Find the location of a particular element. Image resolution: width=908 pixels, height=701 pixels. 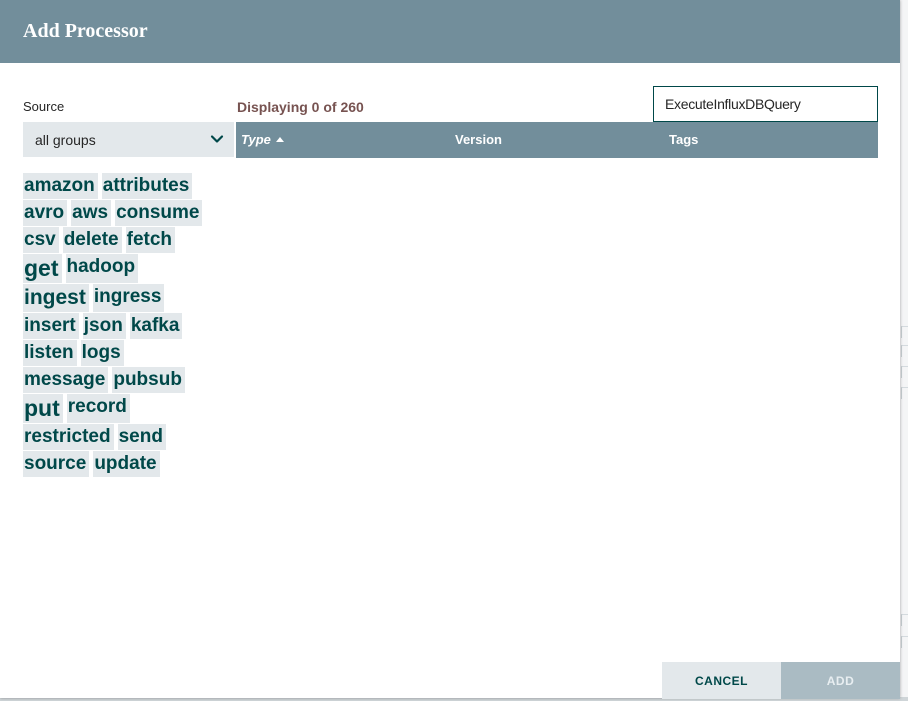

background-canvas is located at coordinates (904, 350).